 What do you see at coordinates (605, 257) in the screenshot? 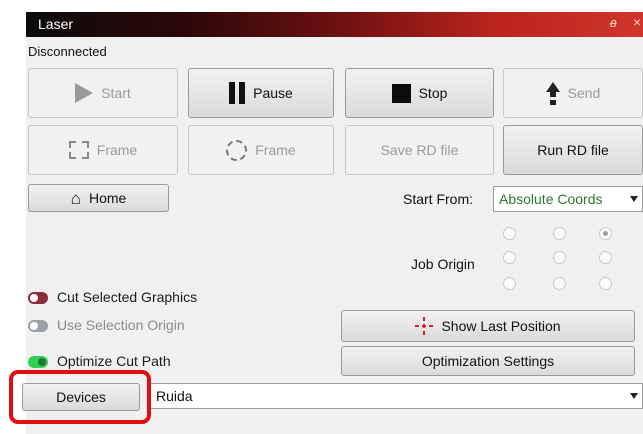
I see `origin-radio-middle-right` at bounding box center [605, 257].